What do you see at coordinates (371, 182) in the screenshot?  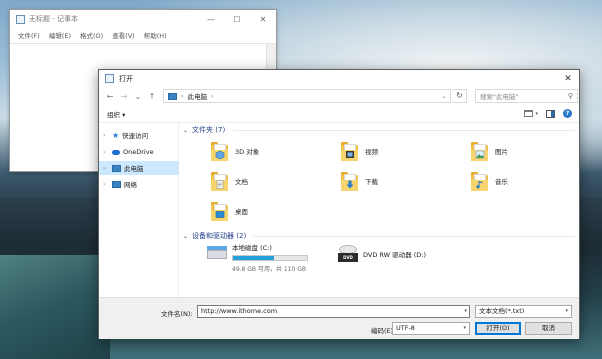 I see `folder-label: 下载` at bounding box center [371, 182].